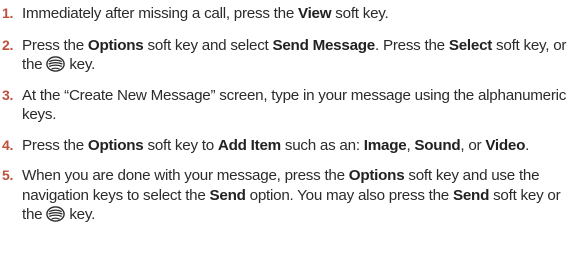  Describe the element at coordinates (323, 45) in the screenshot. I see `send-message-option-label: Send Message` at that location.